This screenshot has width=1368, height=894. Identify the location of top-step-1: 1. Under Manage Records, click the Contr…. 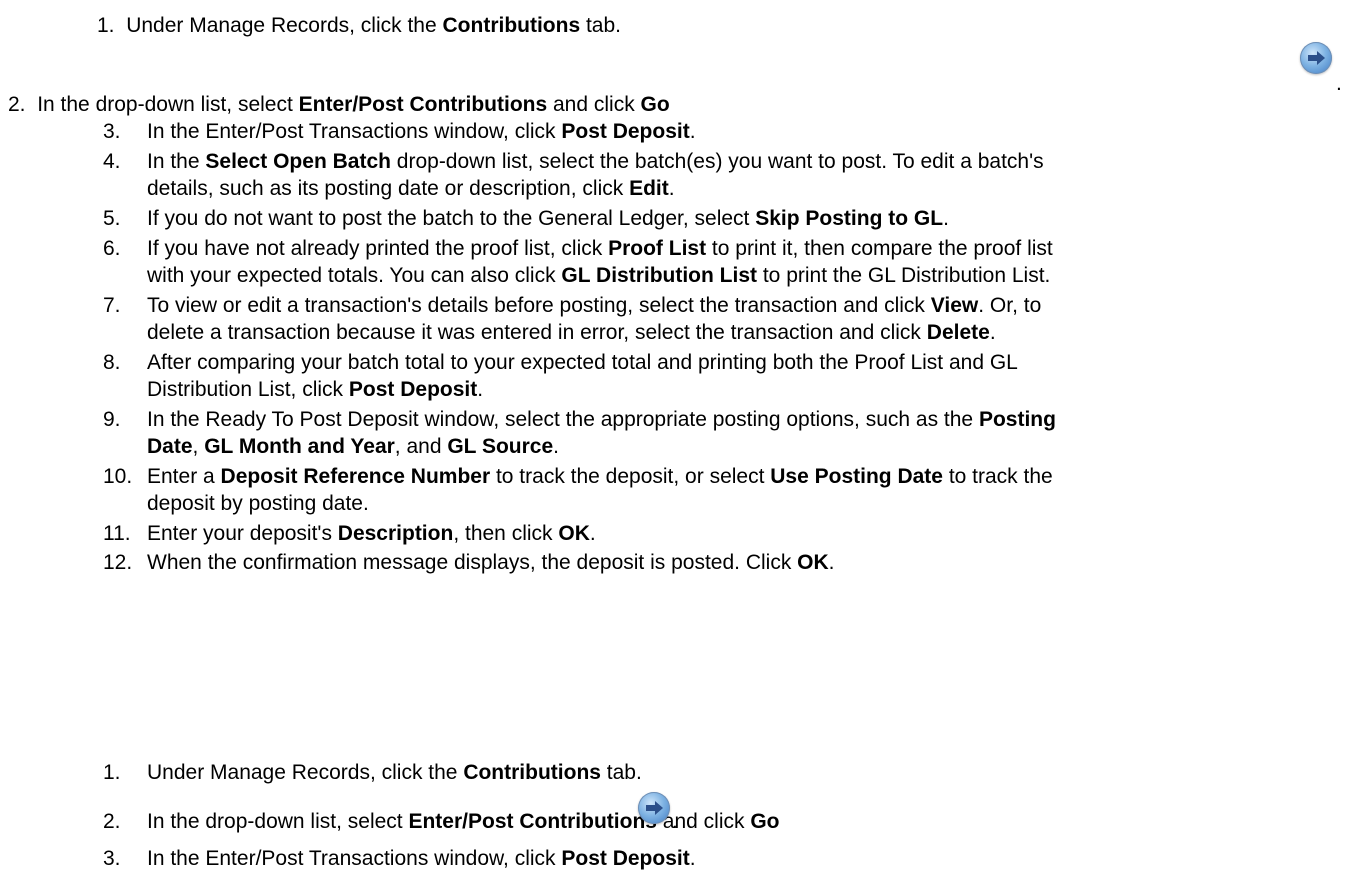
(359, 25).